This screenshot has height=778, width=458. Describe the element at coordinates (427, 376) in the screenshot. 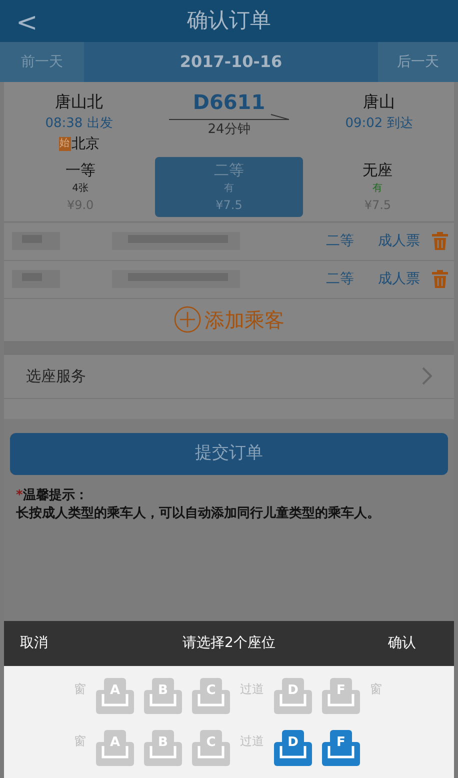

I see `chevron-right-icon` at that location.